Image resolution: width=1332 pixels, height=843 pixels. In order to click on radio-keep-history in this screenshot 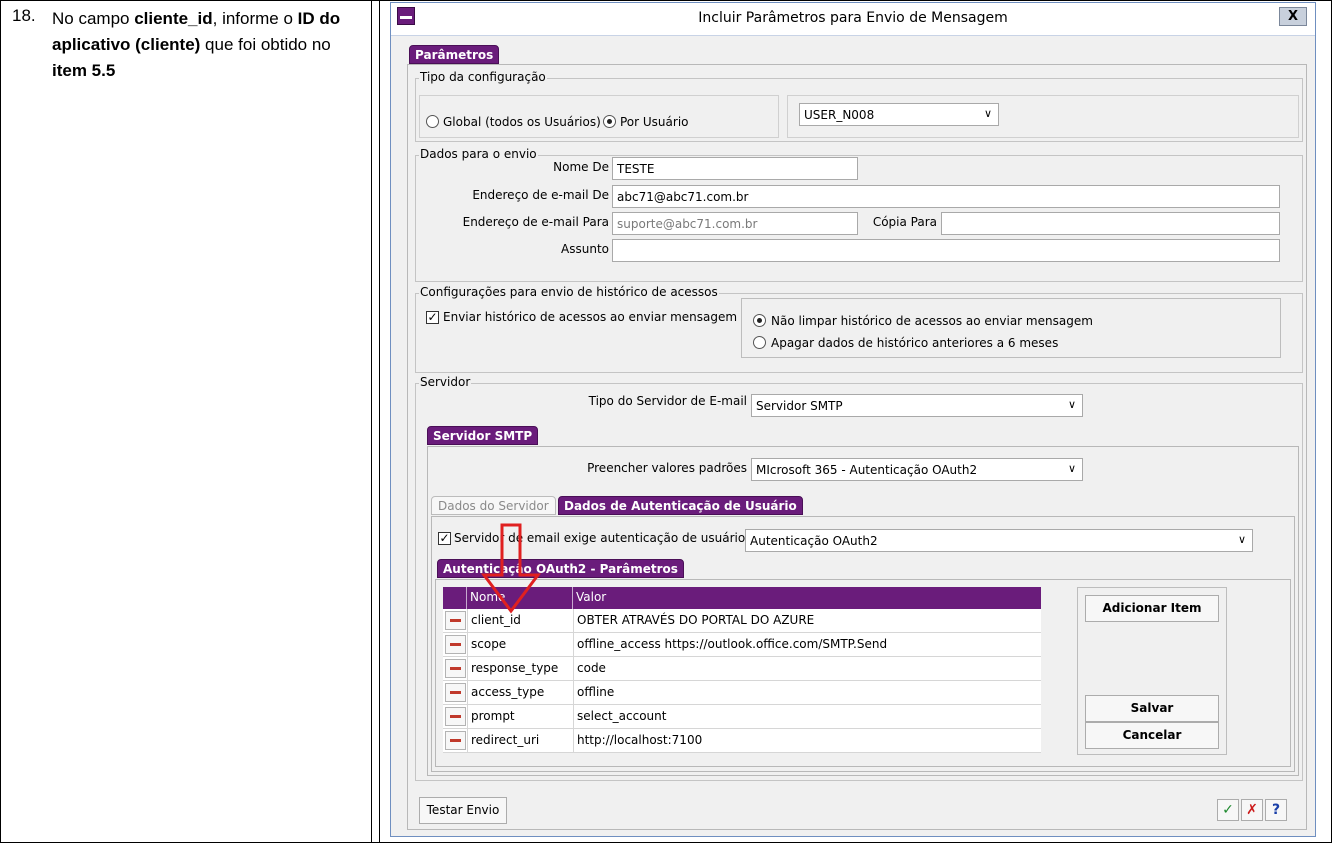, I will do `click(759, 320)`.